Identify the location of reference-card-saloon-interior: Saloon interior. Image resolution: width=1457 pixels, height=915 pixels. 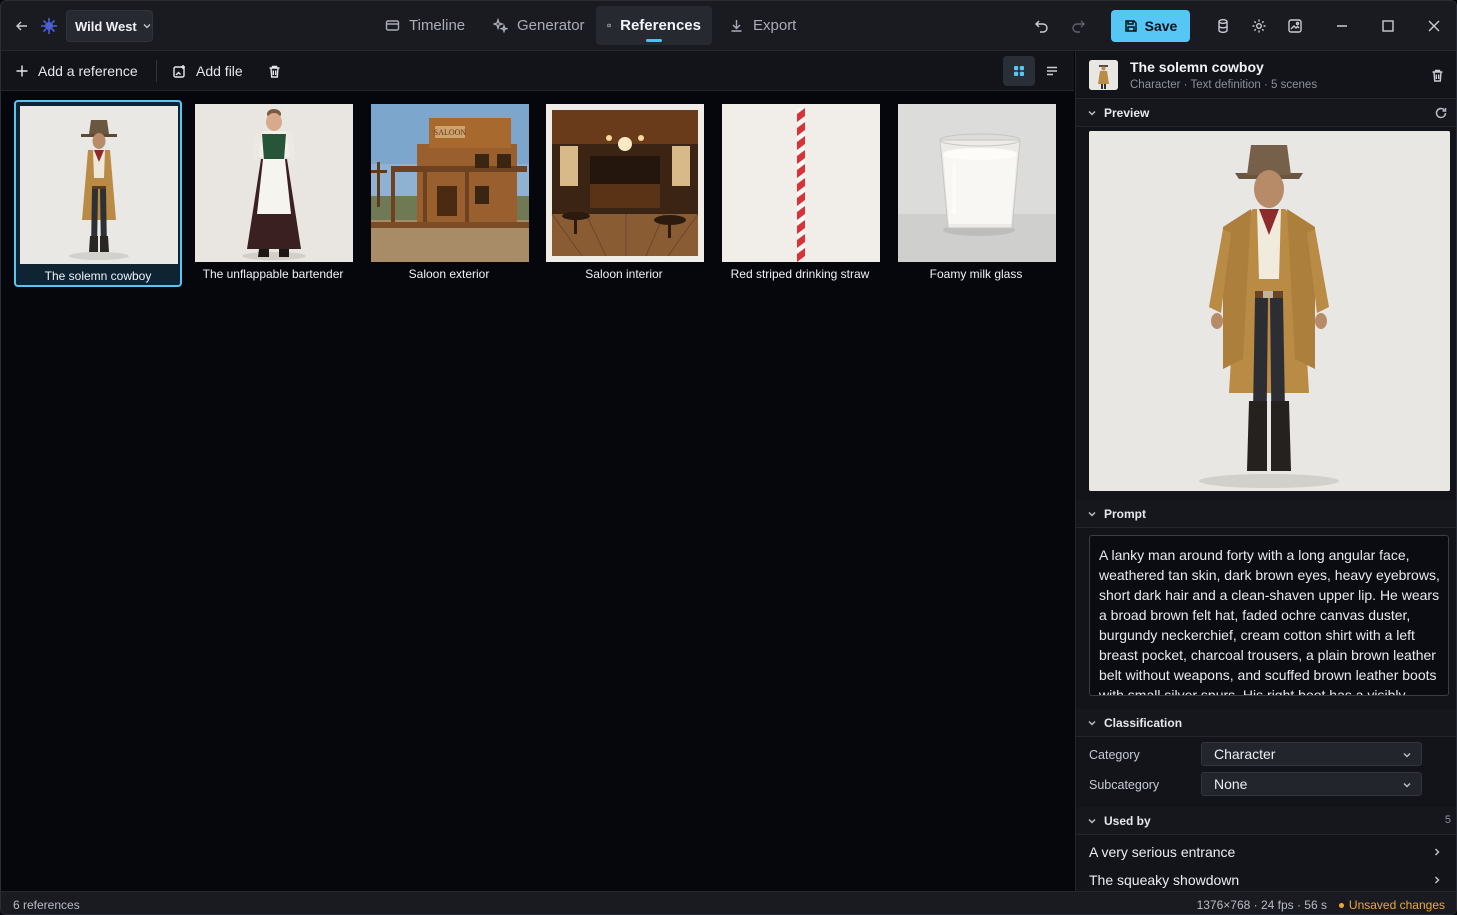
(624, 193).